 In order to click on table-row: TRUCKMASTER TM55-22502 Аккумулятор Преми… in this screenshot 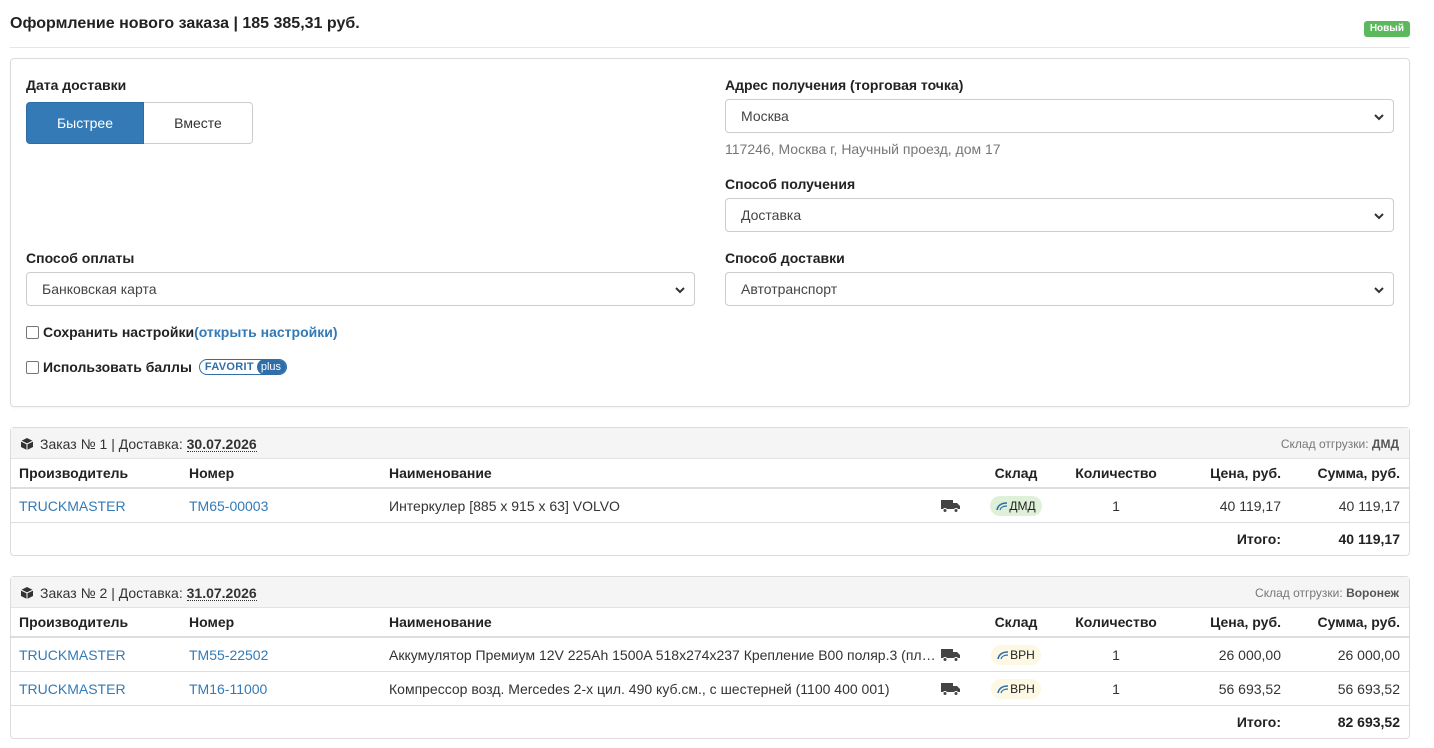, I will do `click(710, 655)`.